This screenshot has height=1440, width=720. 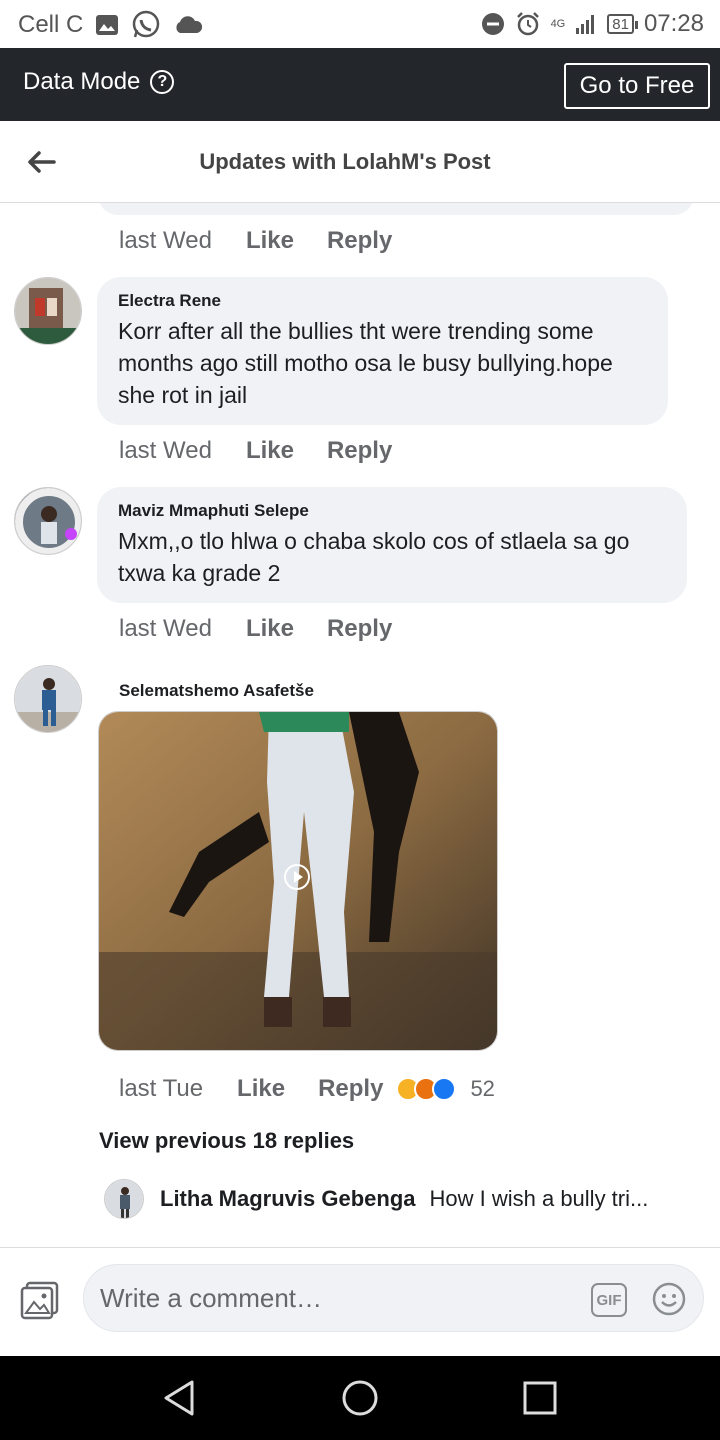 What do you see at coordinates (360, 24) in the screenshot?
I see `status-bar: Cell C 4G 81 07:28` at bounding box center [360, 24].